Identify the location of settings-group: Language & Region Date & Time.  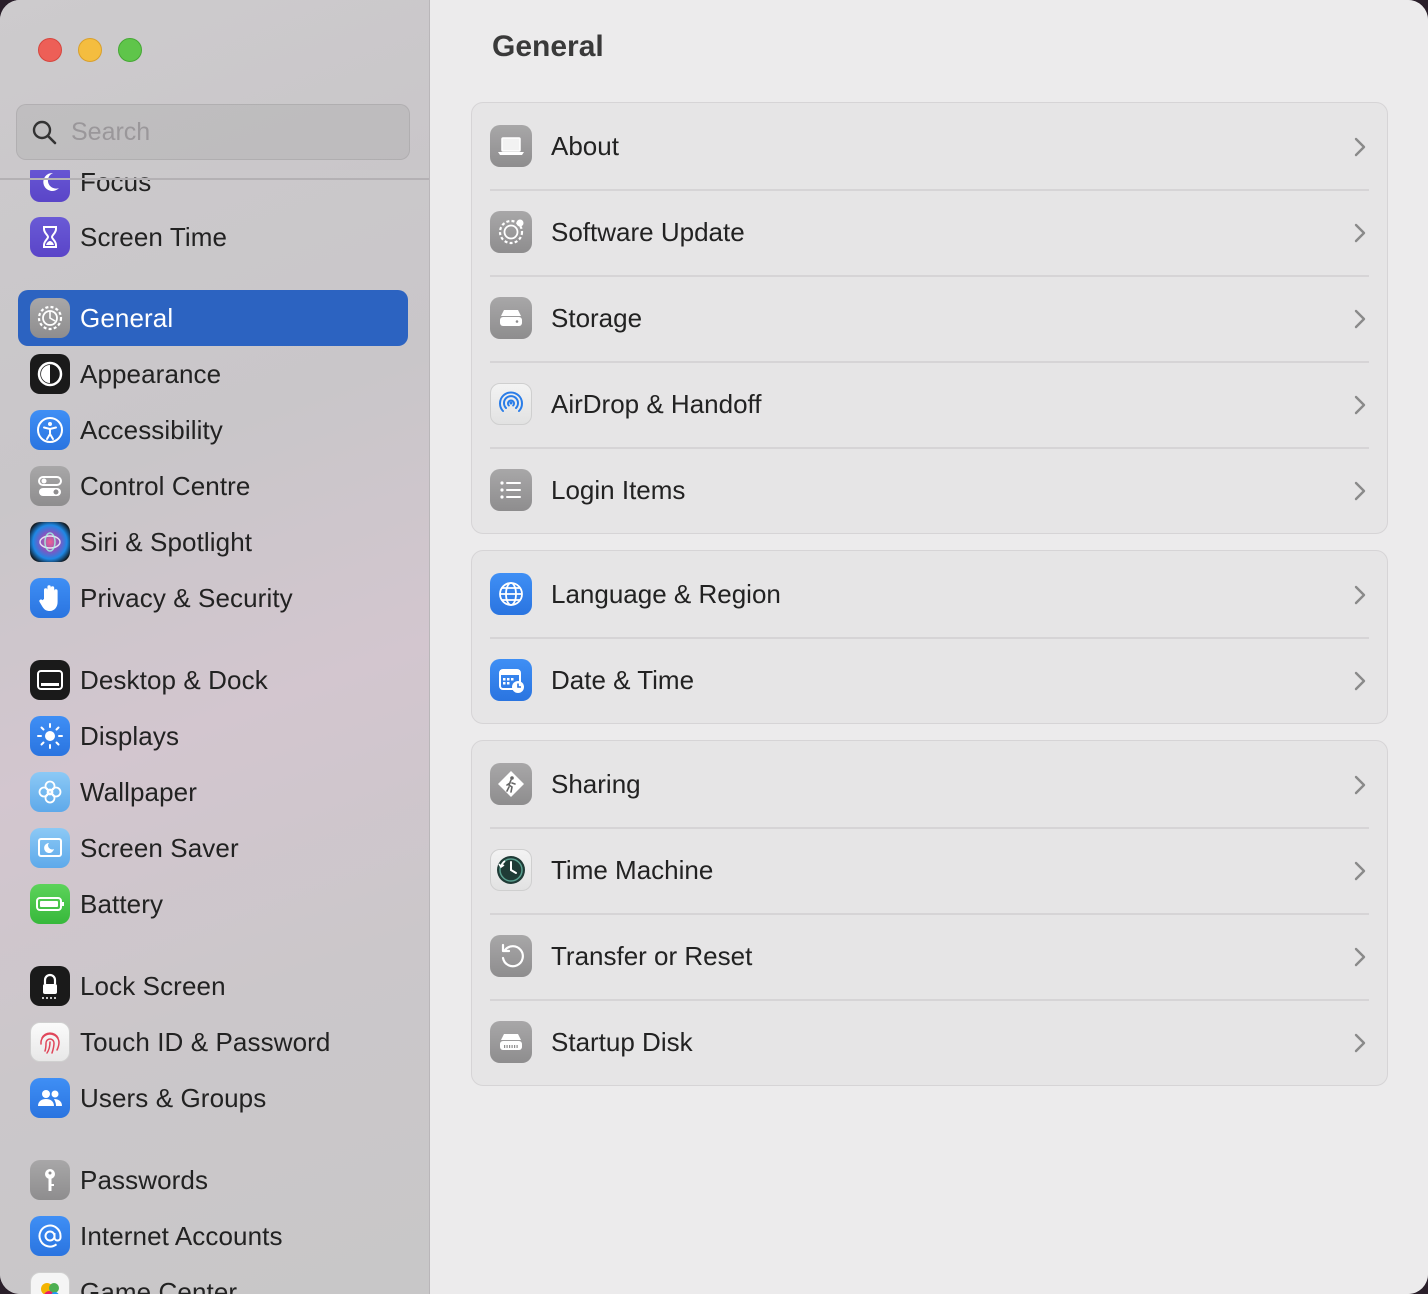
(929, 637).